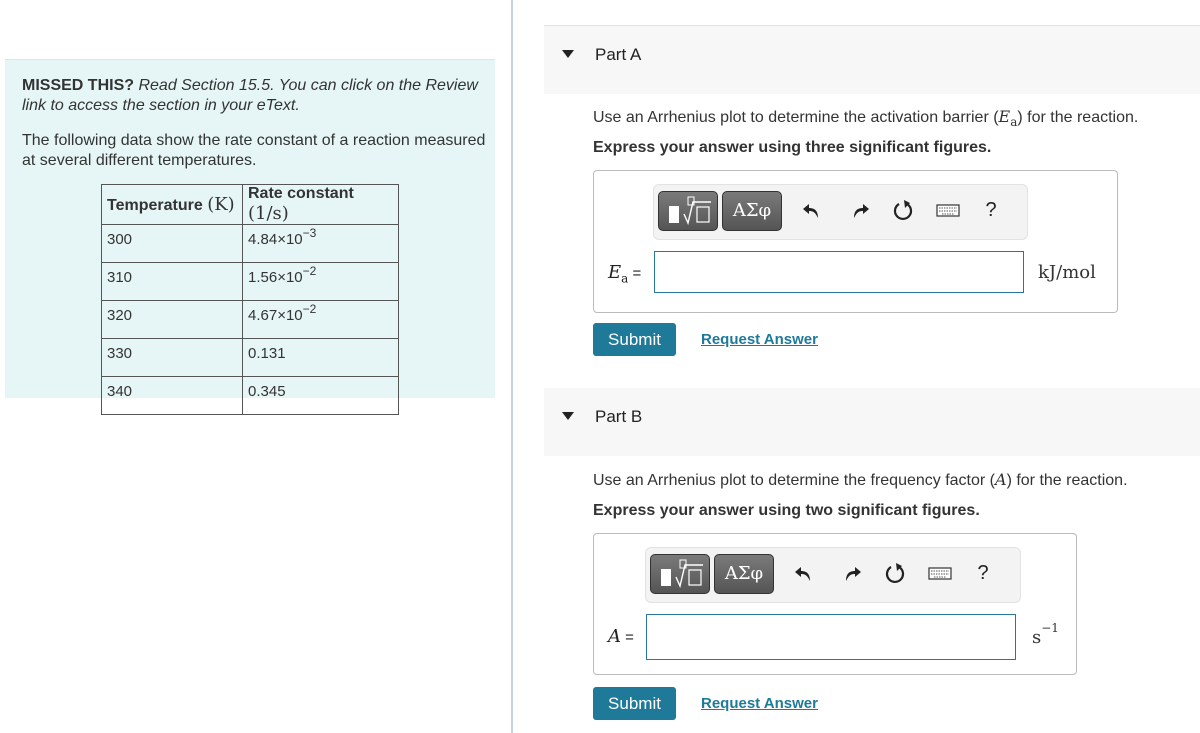 The image size is (1200, 733). What do you see at coordinates (625, 274) in the screenshot?
I see `ea-label: Ea =` at bounding box center [625, 274].